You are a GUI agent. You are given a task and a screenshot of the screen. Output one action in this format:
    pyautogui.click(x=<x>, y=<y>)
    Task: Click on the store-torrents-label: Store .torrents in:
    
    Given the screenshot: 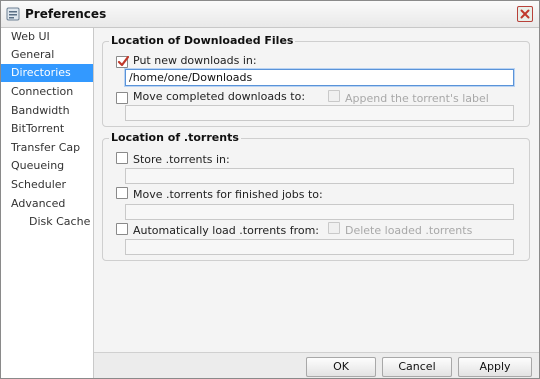 What is the action you would take?
    pyautogui.click(x=181, y=159)
    